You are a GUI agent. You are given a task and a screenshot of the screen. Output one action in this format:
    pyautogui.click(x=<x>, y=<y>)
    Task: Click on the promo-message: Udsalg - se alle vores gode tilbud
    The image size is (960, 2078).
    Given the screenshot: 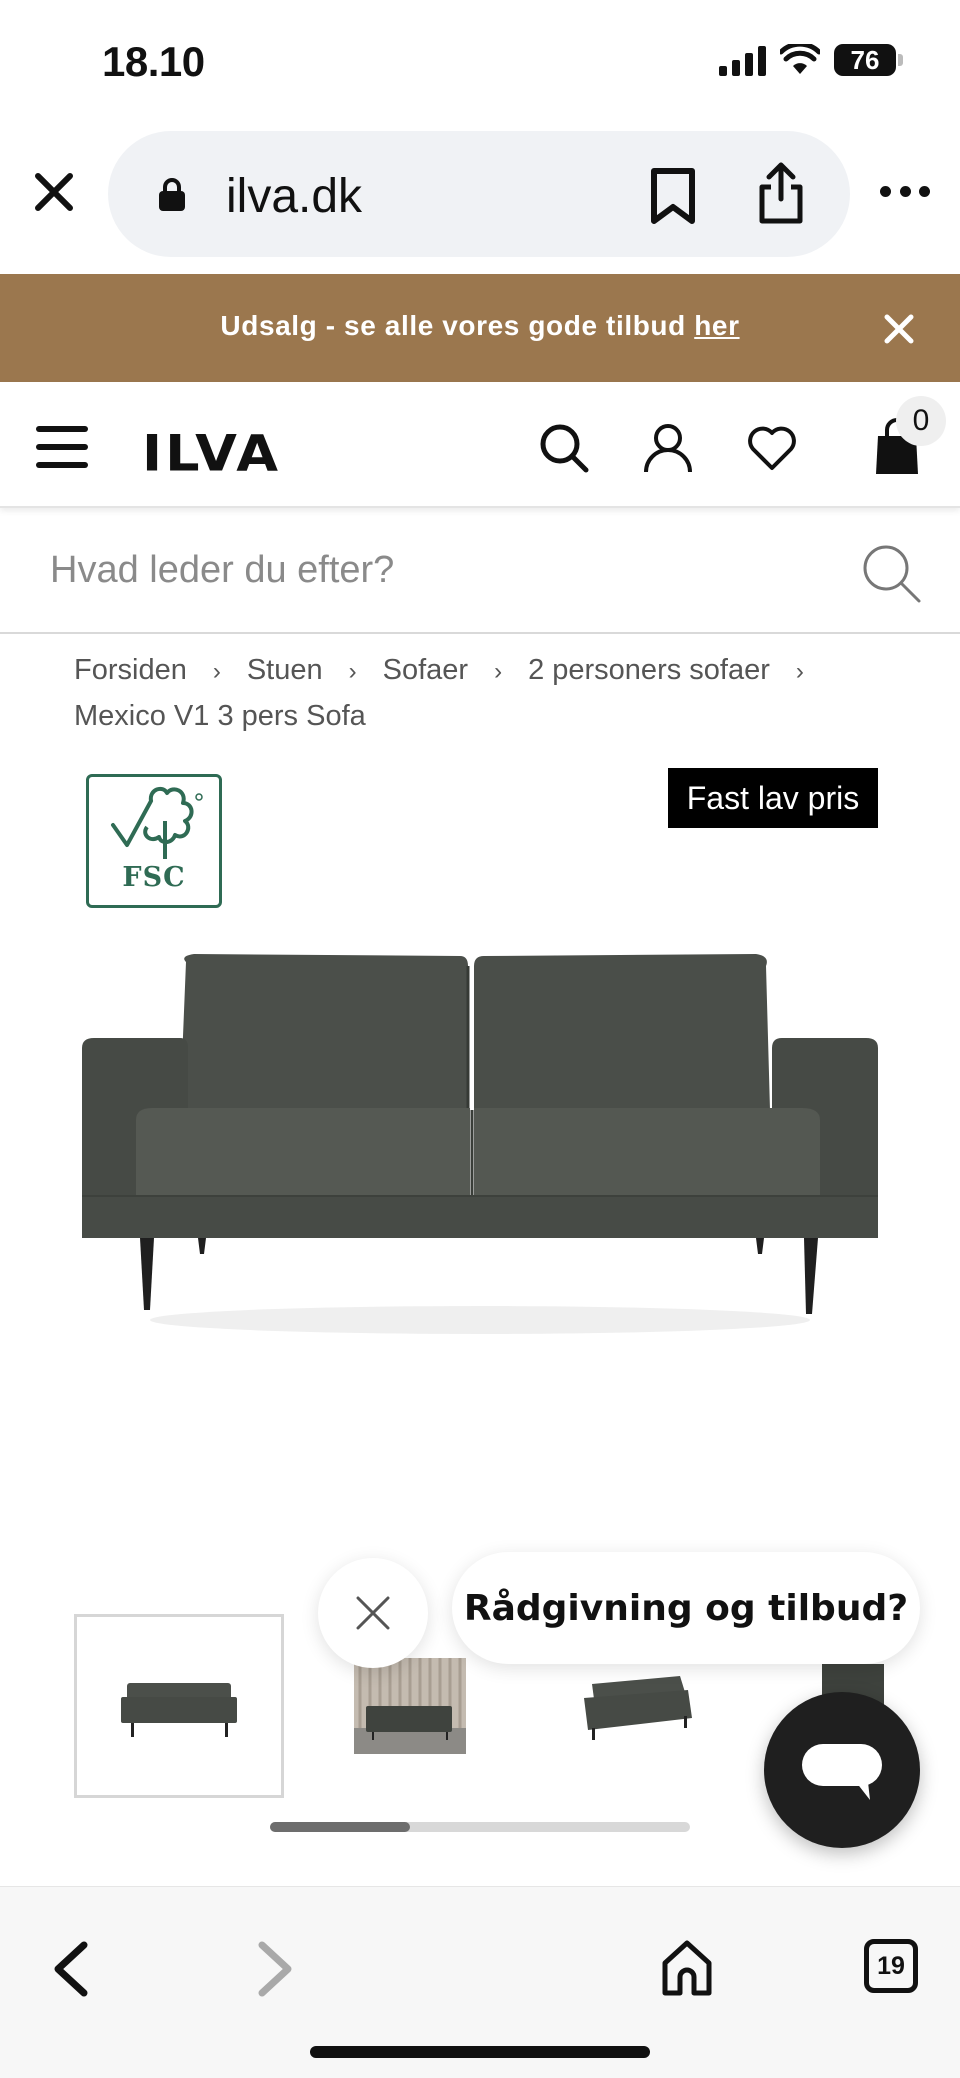 What is the action you would take?
    pyautogui.click(x=457, y=325)
    